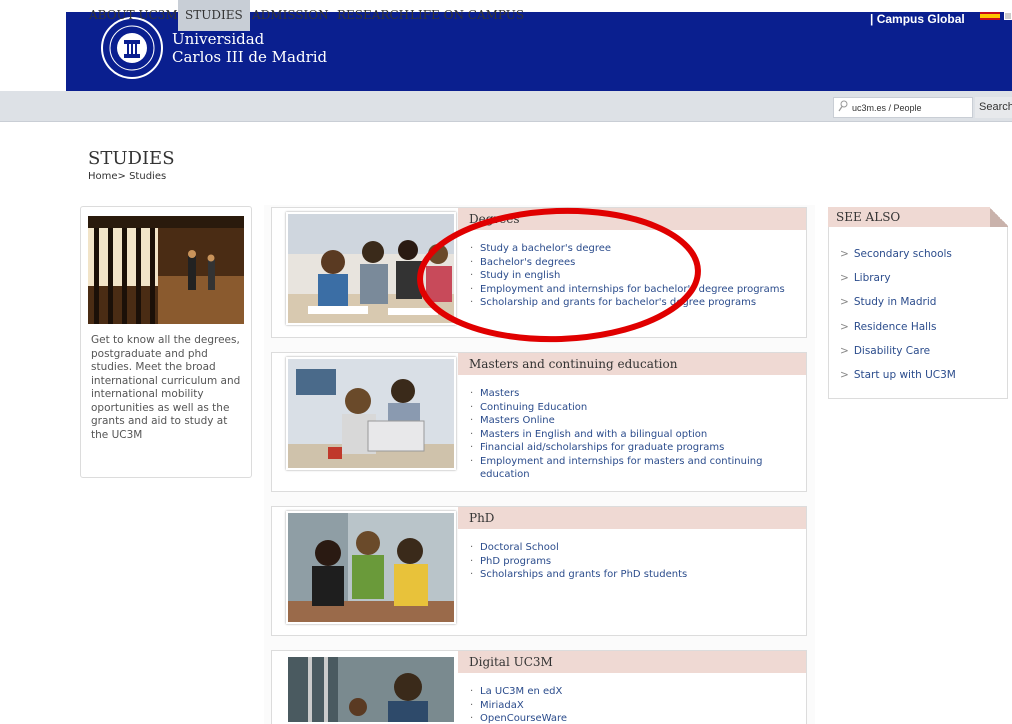  I want to click on link-bachelors-degrees: Bachelor's degrees, so click(630, 263).